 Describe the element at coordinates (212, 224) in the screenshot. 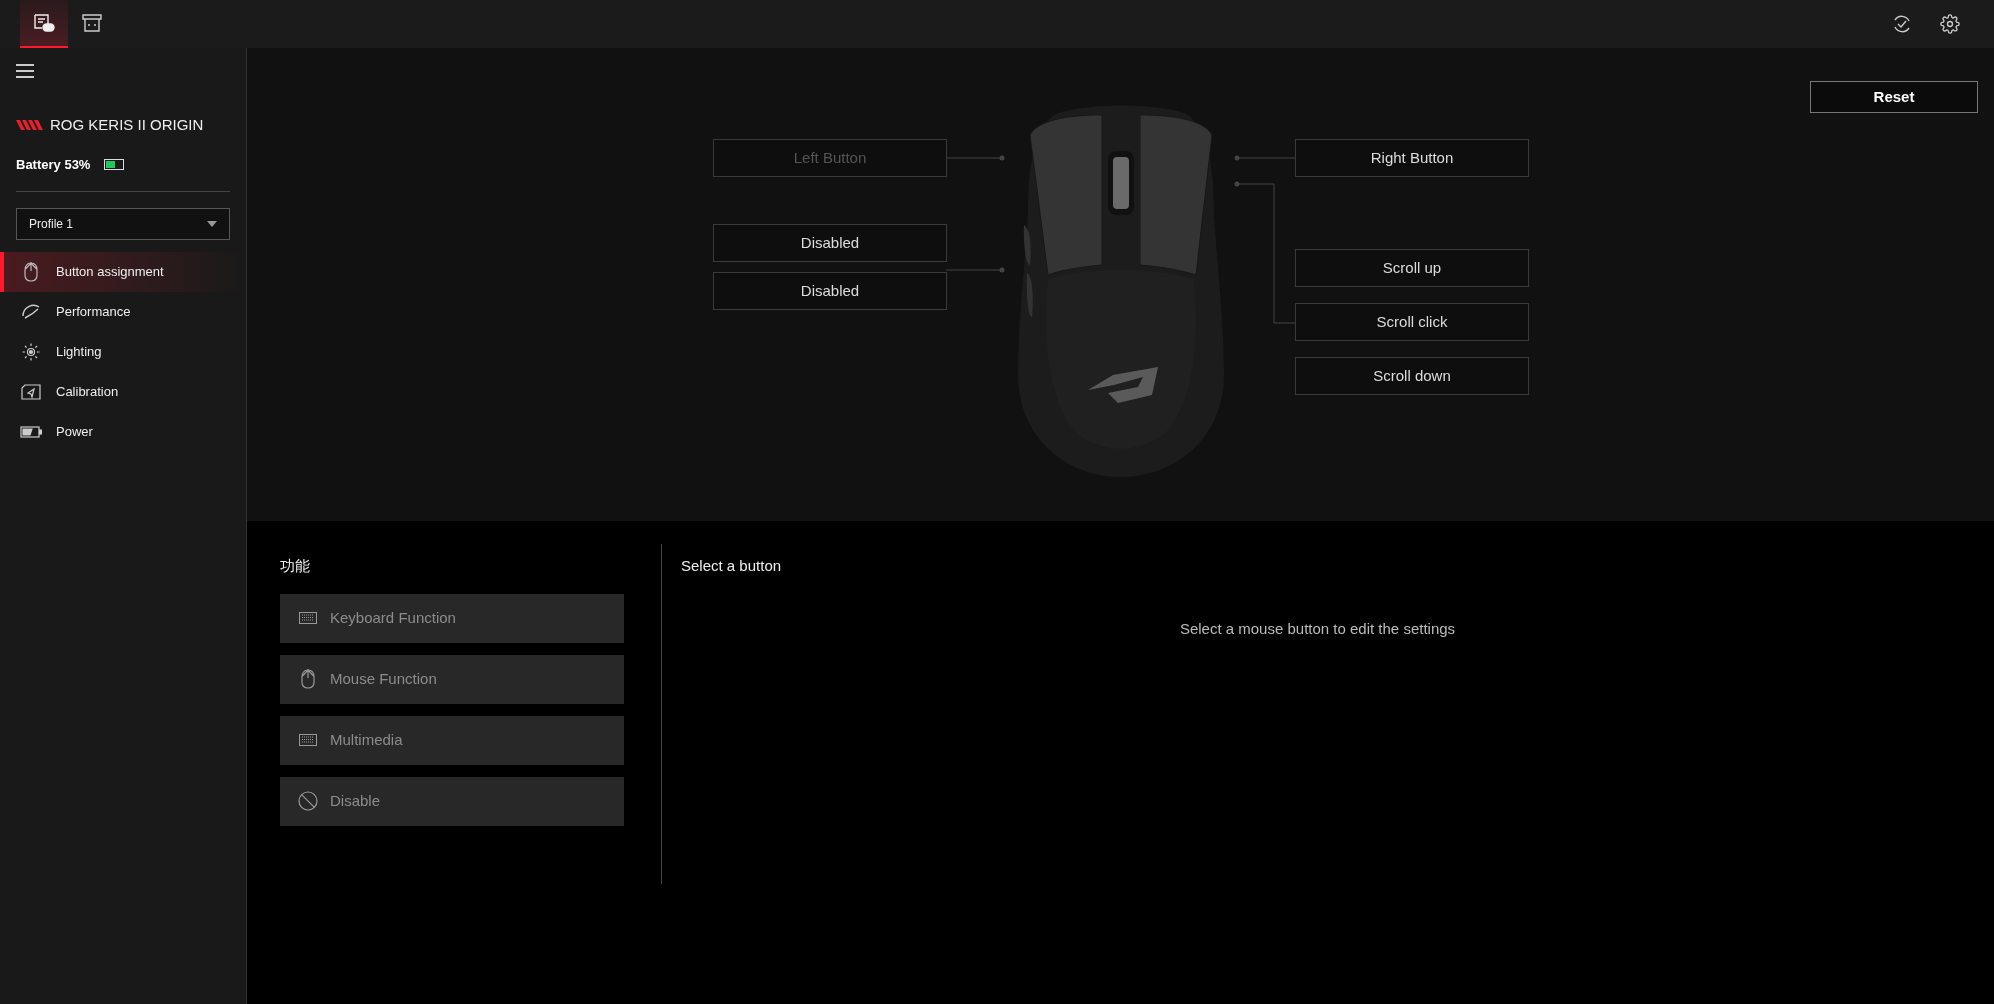

I see `caret-icon` at that location.